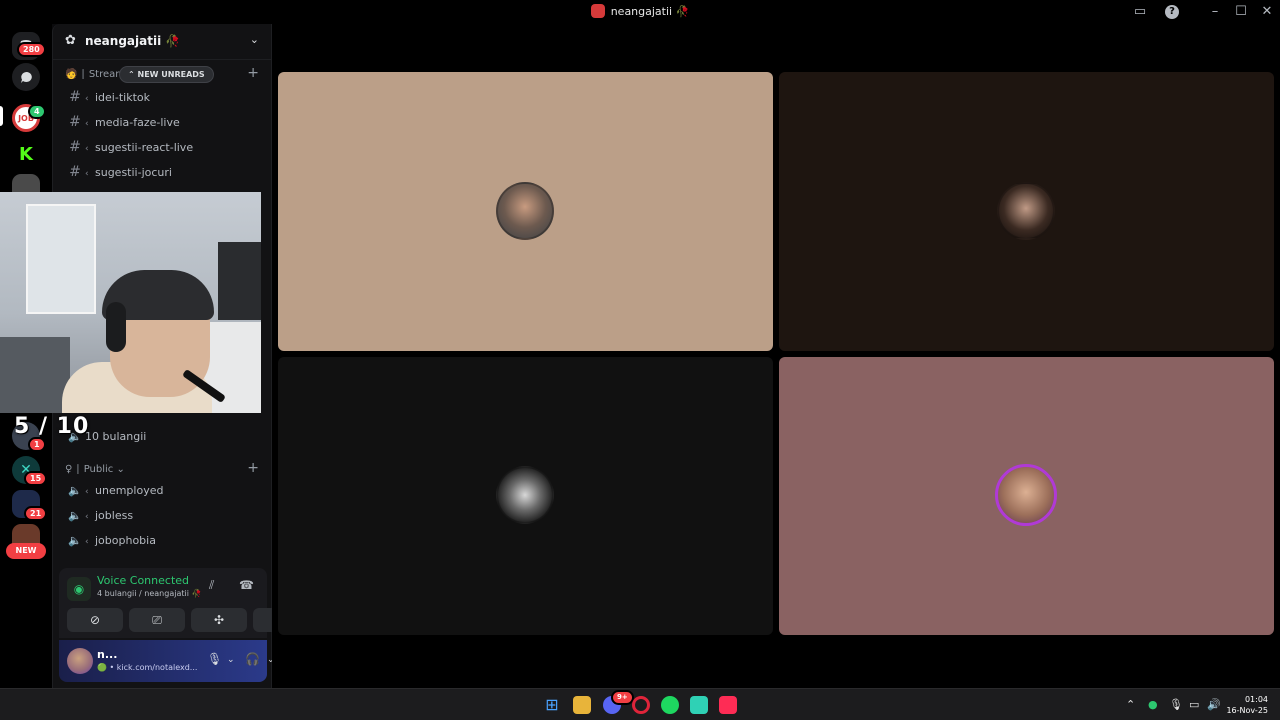 The height and width of the screenshot is (720, 1280). Describe the element at coordinates (1267, 12) in the screenshot. I see `close-button: ✕` at that location.